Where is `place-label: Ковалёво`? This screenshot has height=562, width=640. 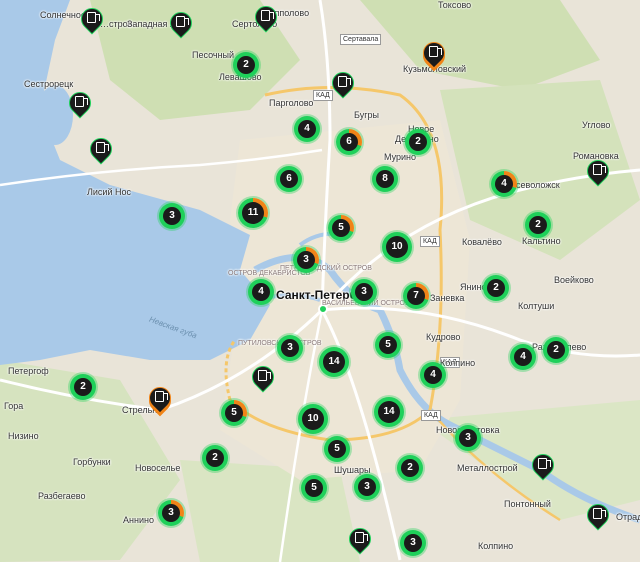 place-label: Ковалёво is located at coordinates (482, 242).